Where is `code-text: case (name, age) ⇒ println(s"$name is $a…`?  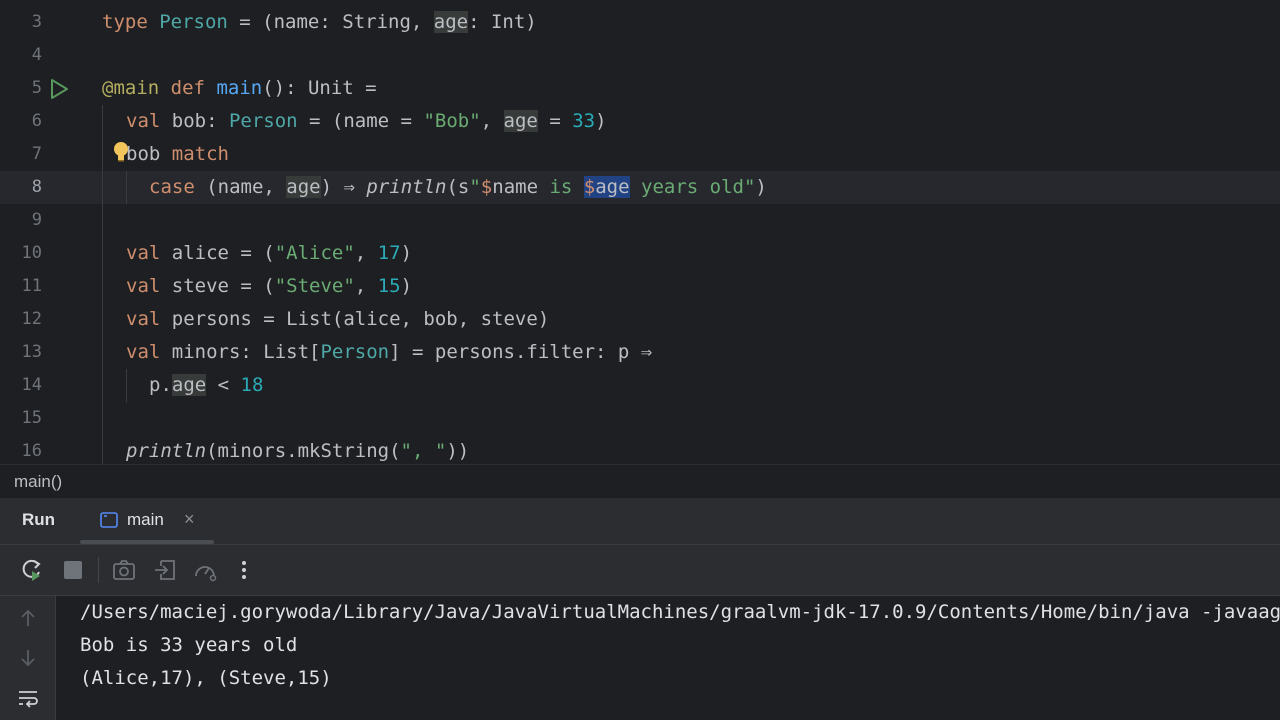 code-text: case (name, age) ⇒ println(s"$name is $a… is located at coordinates (458, 187).